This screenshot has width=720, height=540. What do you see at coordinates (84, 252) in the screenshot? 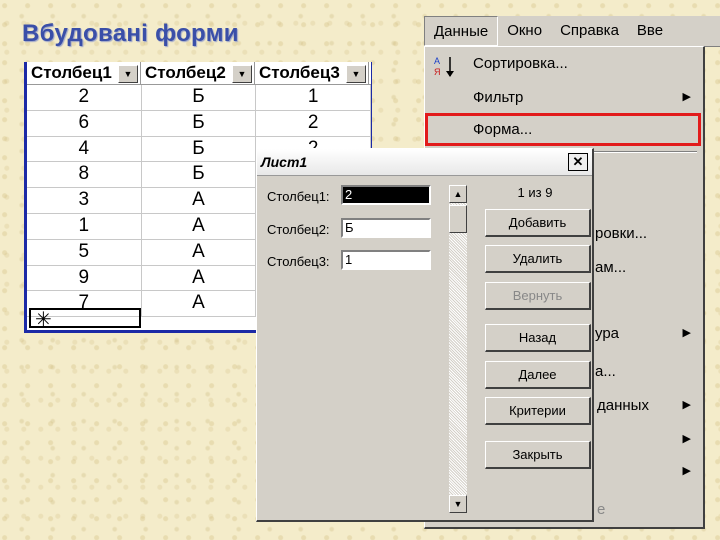
I see `table-cell: 5` at bounding box center [84, 252].